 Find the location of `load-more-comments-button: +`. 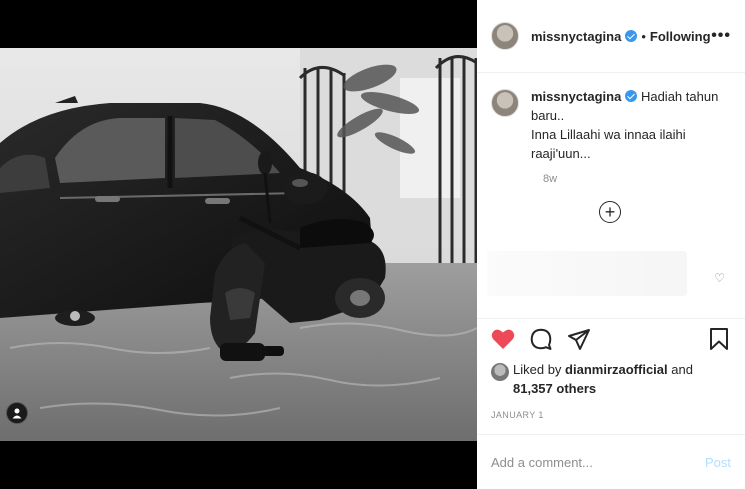

load-more-comments-button: + is located at coordinates (610, 212).